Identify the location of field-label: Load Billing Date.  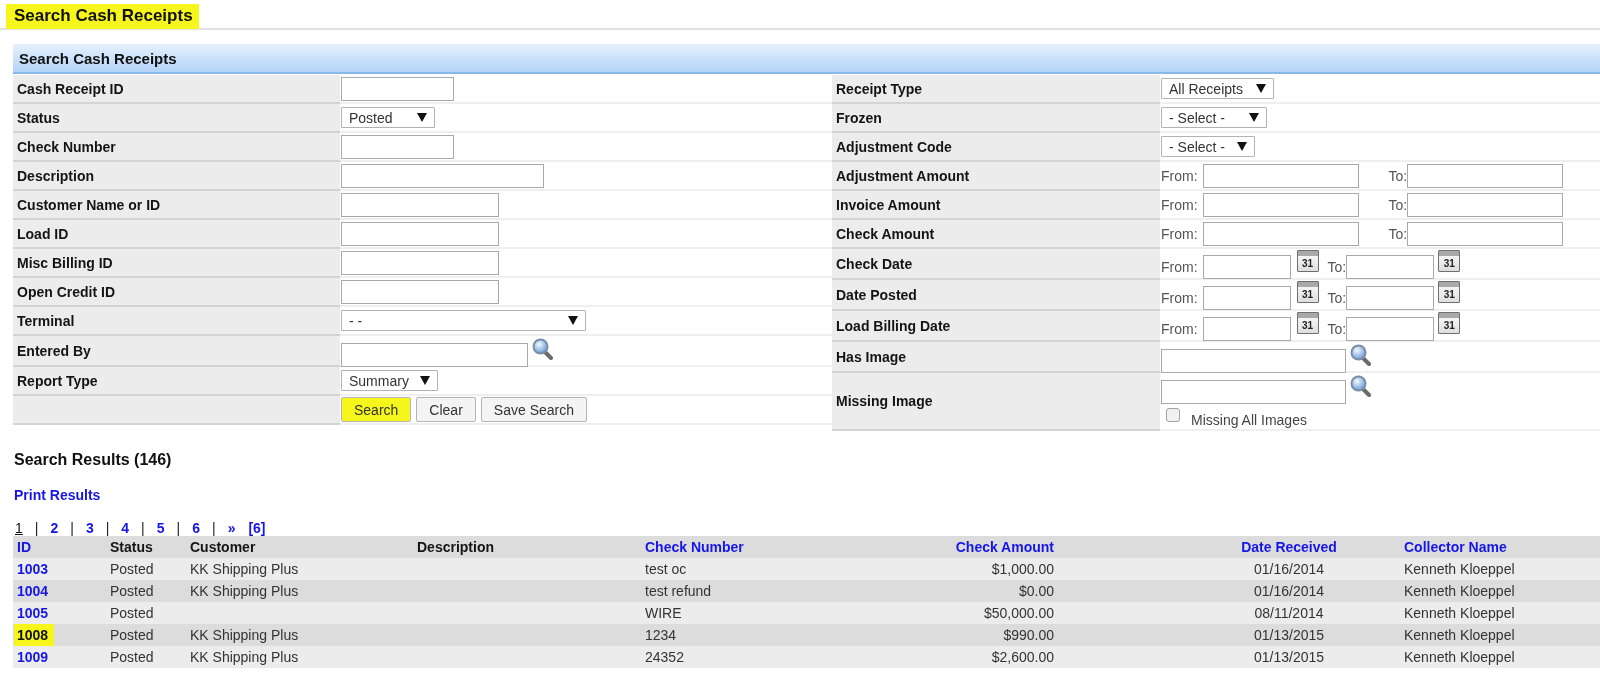
(996, 326).